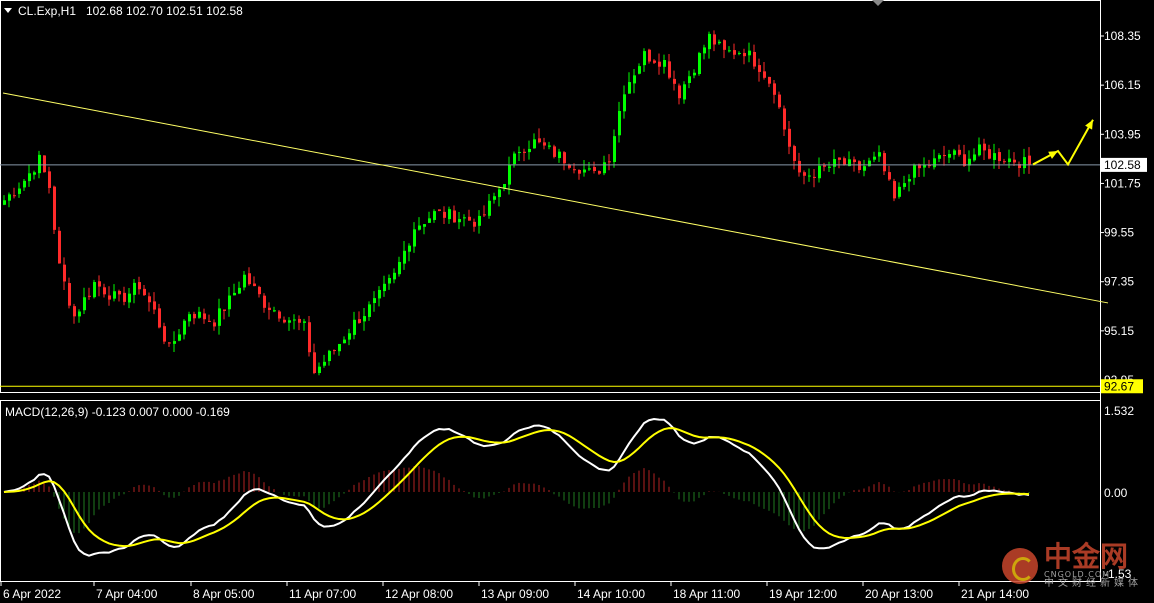 This screenshot has height=603, width=1154. Describe the element at coordinates (1119, 386) in the screenshot. I see `svg-text: 92.67` at that location.